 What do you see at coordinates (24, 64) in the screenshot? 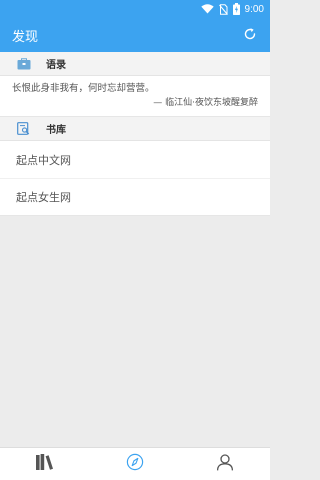
I see `quote-section-icon` at bounding box center [24, 64].